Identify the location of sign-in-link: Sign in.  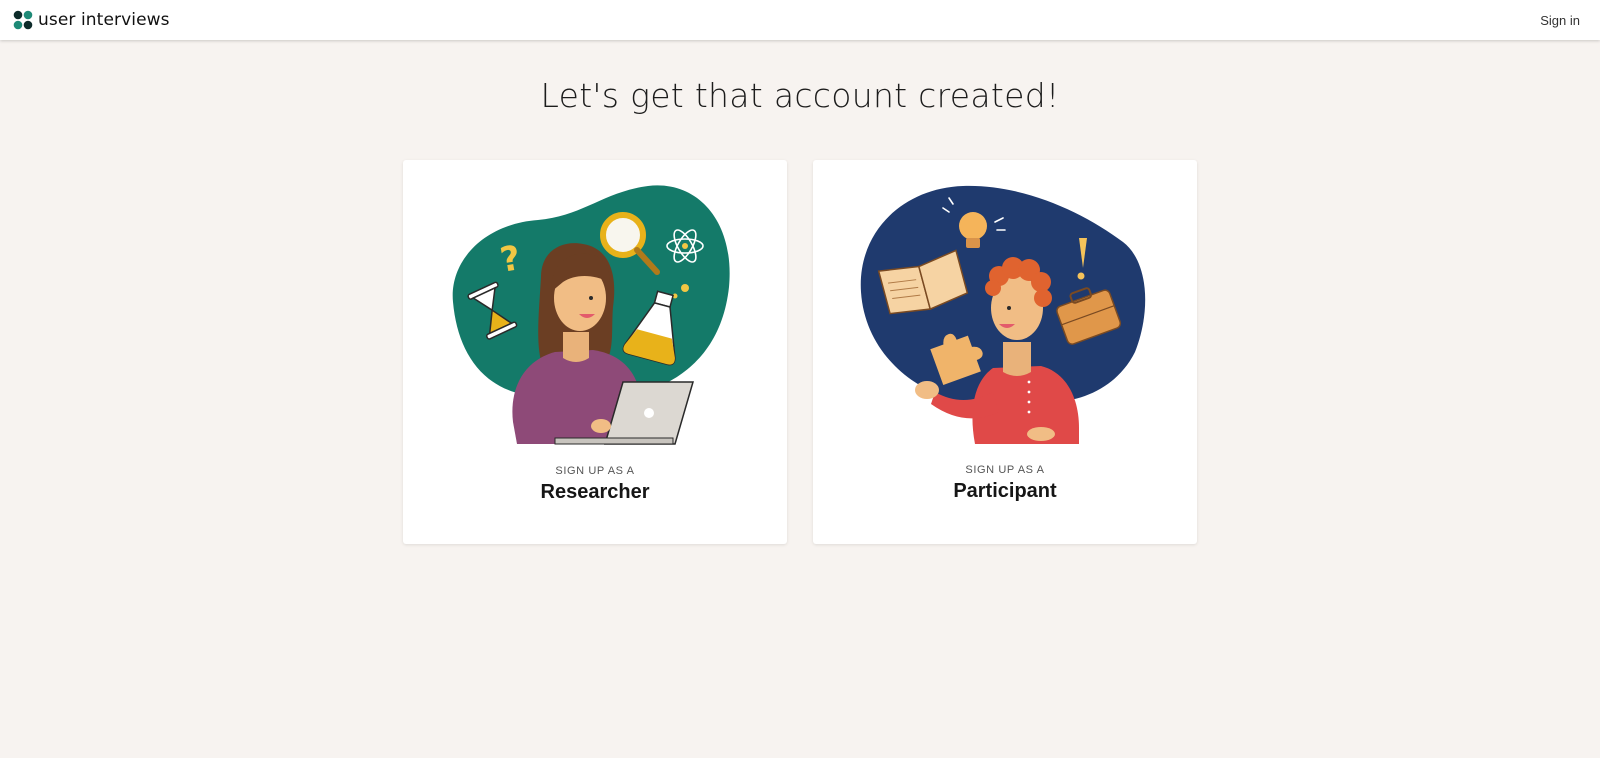
(1560, 20).